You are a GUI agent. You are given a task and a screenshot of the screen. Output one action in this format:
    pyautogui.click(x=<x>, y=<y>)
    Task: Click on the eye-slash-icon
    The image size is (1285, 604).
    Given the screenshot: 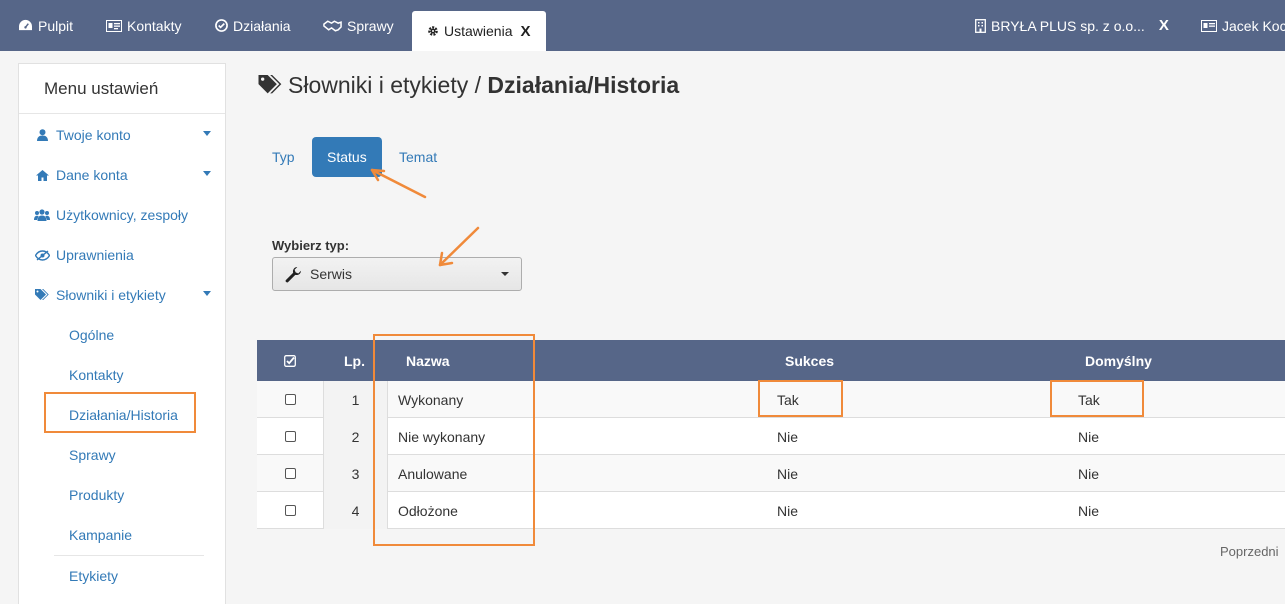 What is the action you would take?
    pyautogui.click(x=42, y=255)
    